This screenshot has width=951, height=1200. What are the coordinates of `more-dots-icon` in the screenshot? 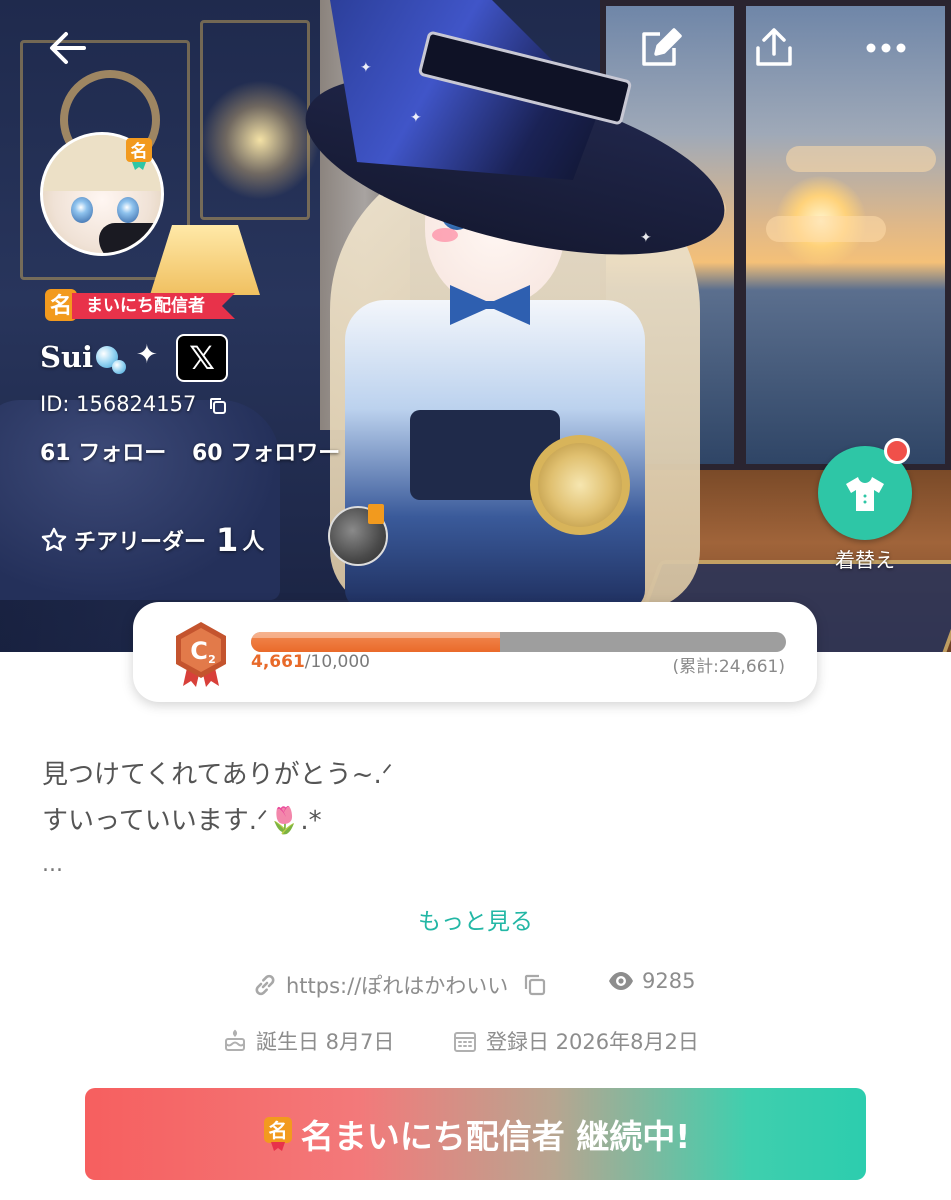 It's located at (886, 48).